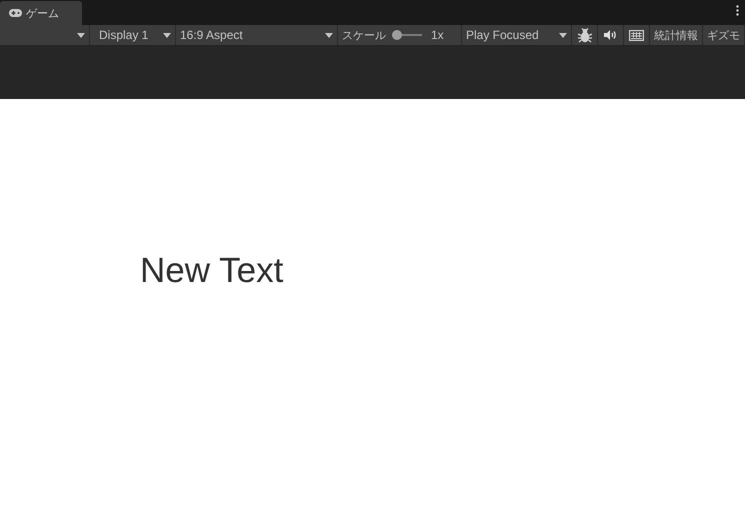  Describe the element at coordinates (437, 35) in the screenshot. I see `scale-reading: 1x` at that location.